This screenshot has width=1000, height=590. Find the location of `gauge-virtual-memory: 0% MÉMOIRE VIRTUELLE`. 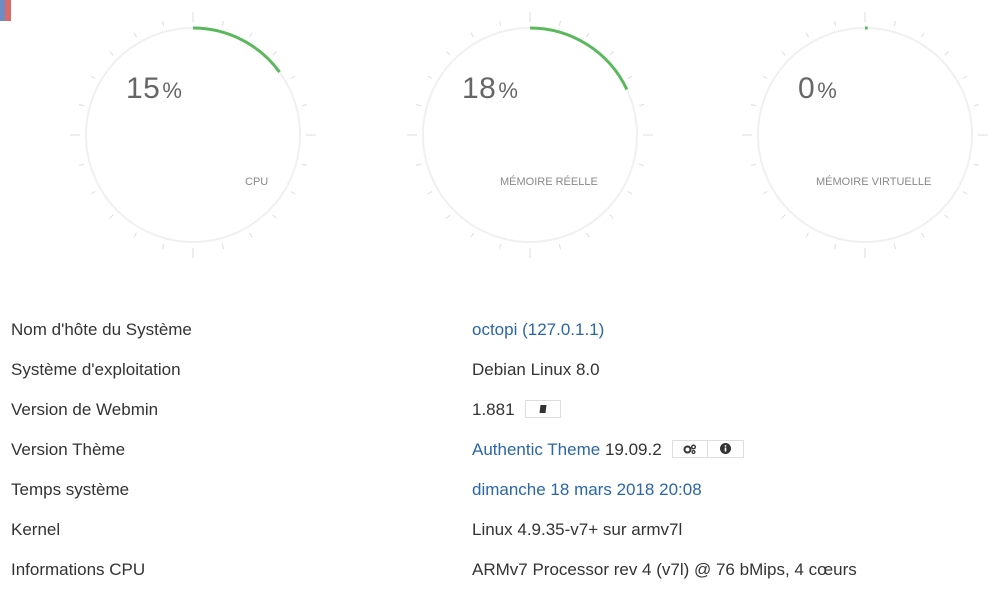

gauge-virtual-memory: 0% MÉMOIRE VIRTUELLE is located at coordinates (871, 135).